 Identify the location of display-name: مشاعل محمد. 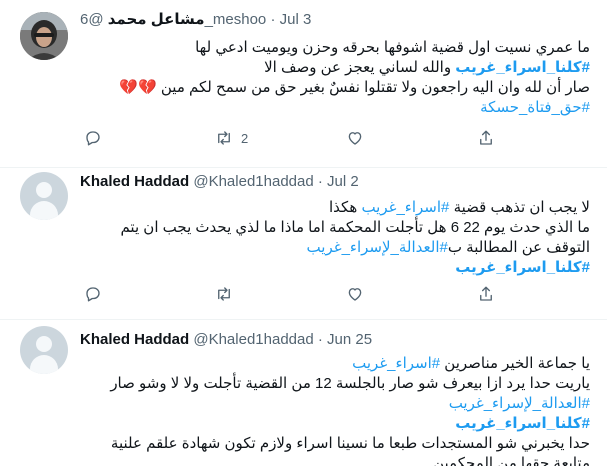
(156, 19).